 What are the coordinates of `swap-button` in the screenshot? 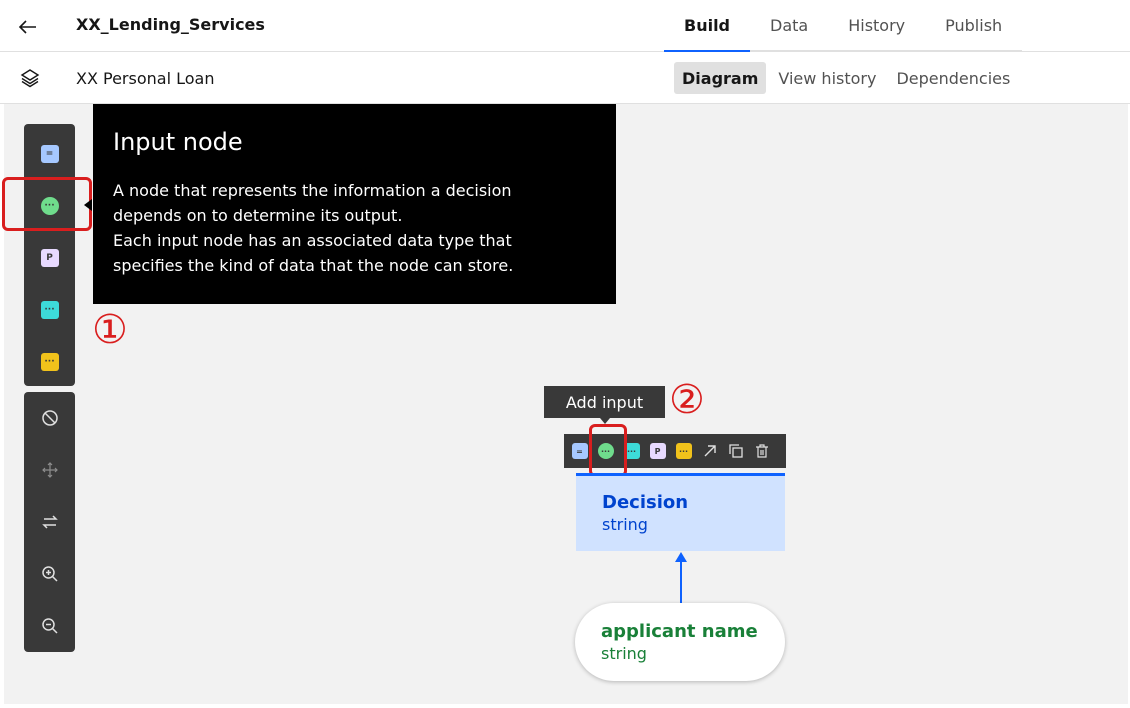 It's located at (49, 522).